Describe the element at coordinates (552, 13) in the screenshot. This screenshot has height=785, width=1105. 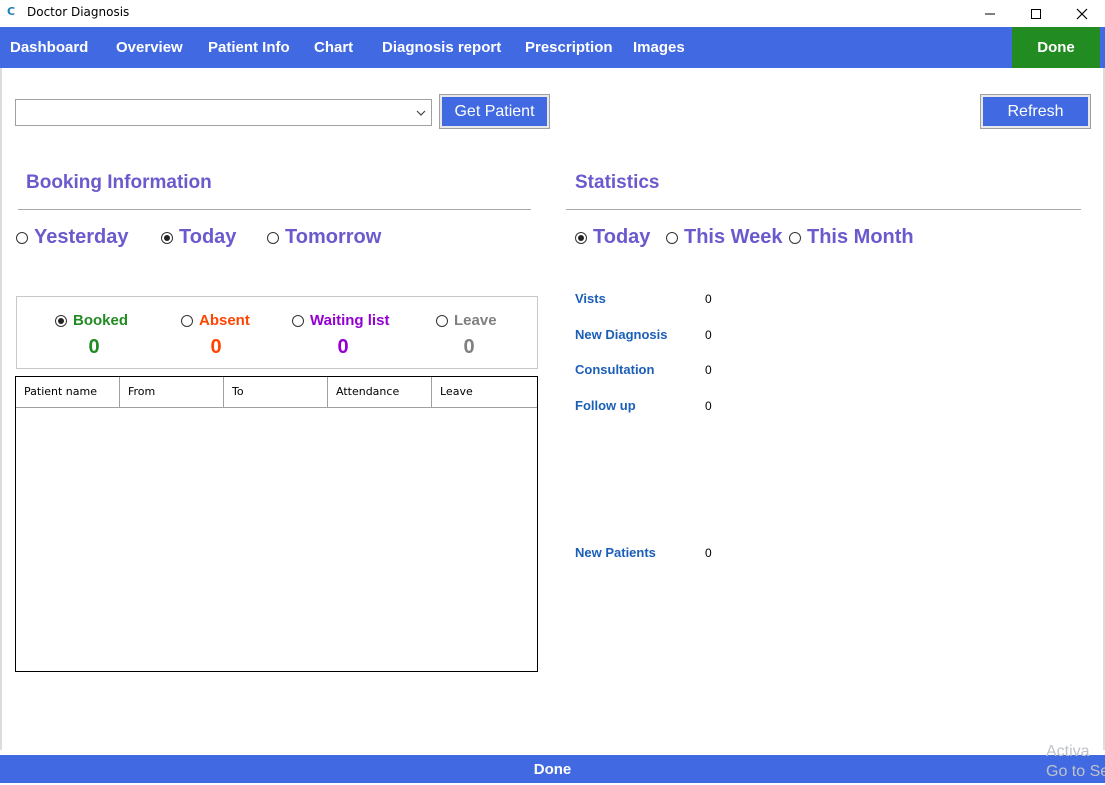
I see `title-bar: C Doctor Diagnosis` at that location.